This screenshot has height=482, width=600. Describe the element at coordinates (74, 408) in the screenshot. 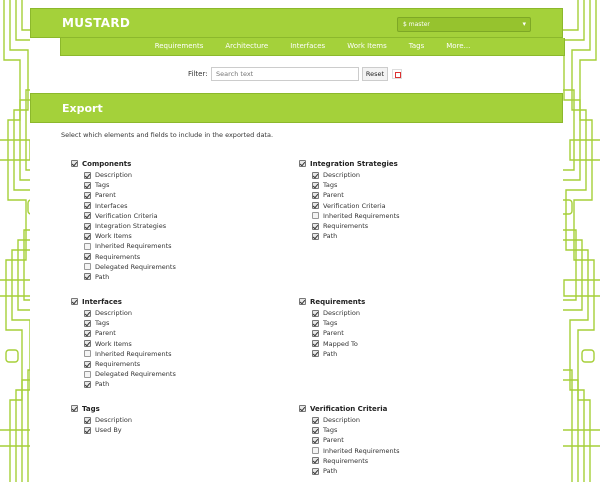

I see `group-checkbox-tags` at that location.